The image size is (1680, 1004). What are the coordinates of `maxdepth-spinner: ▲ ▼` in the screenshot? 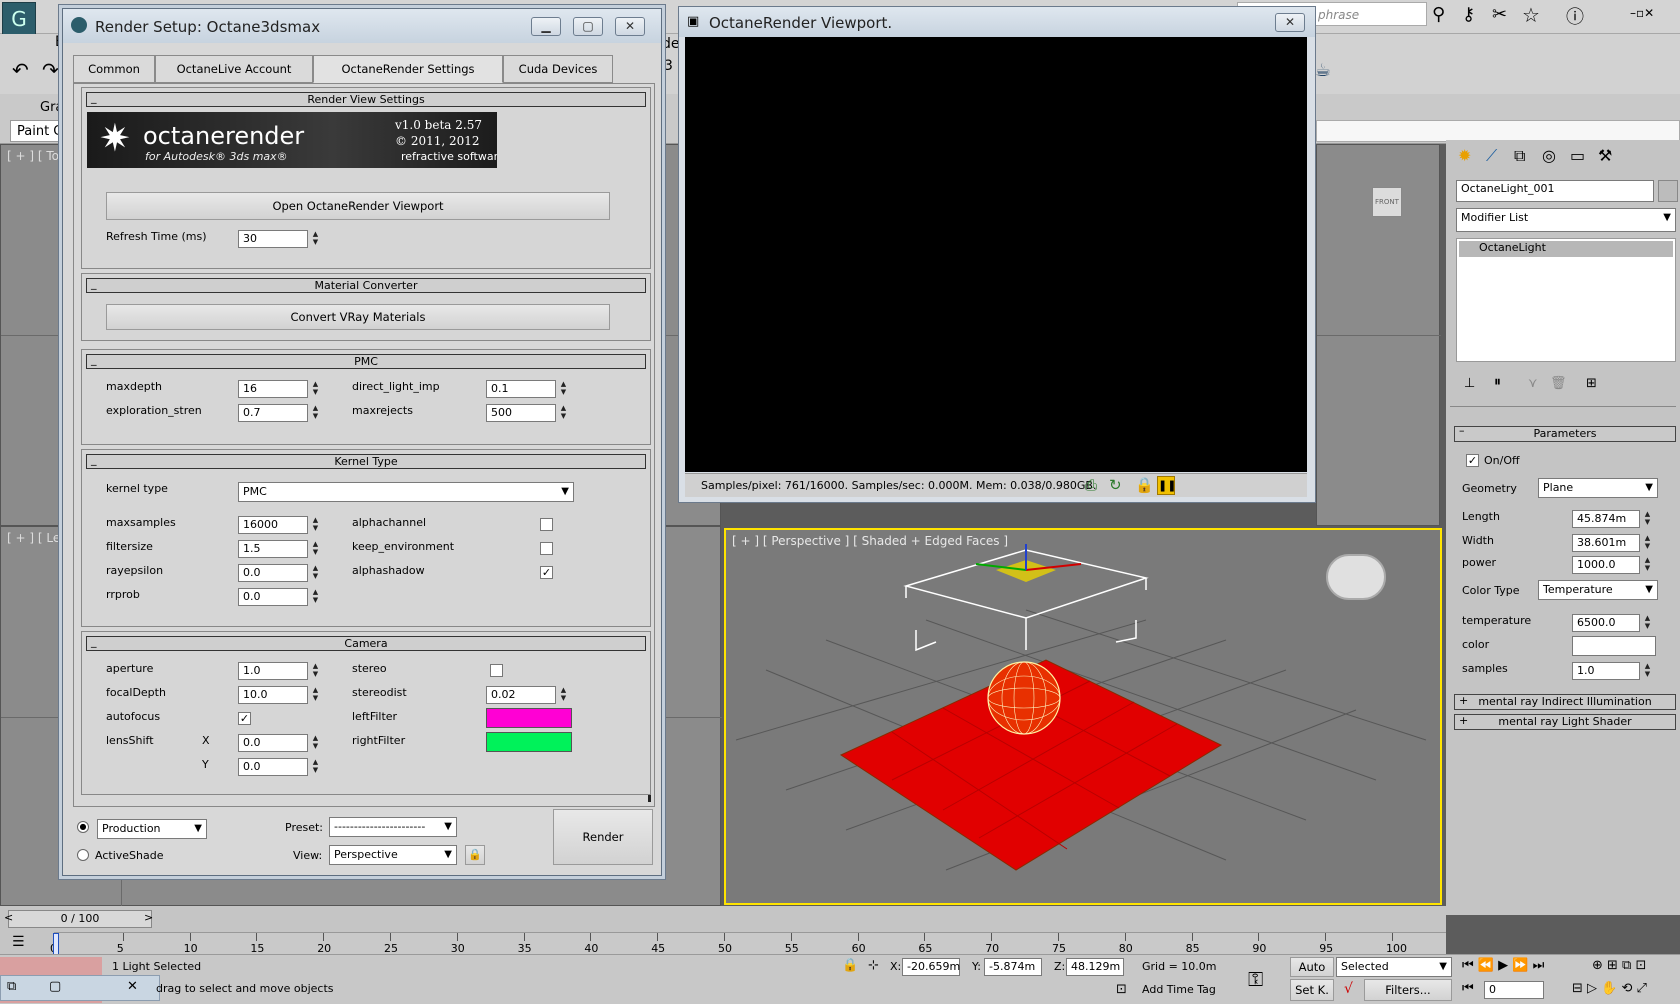 It's located at (315, 389).